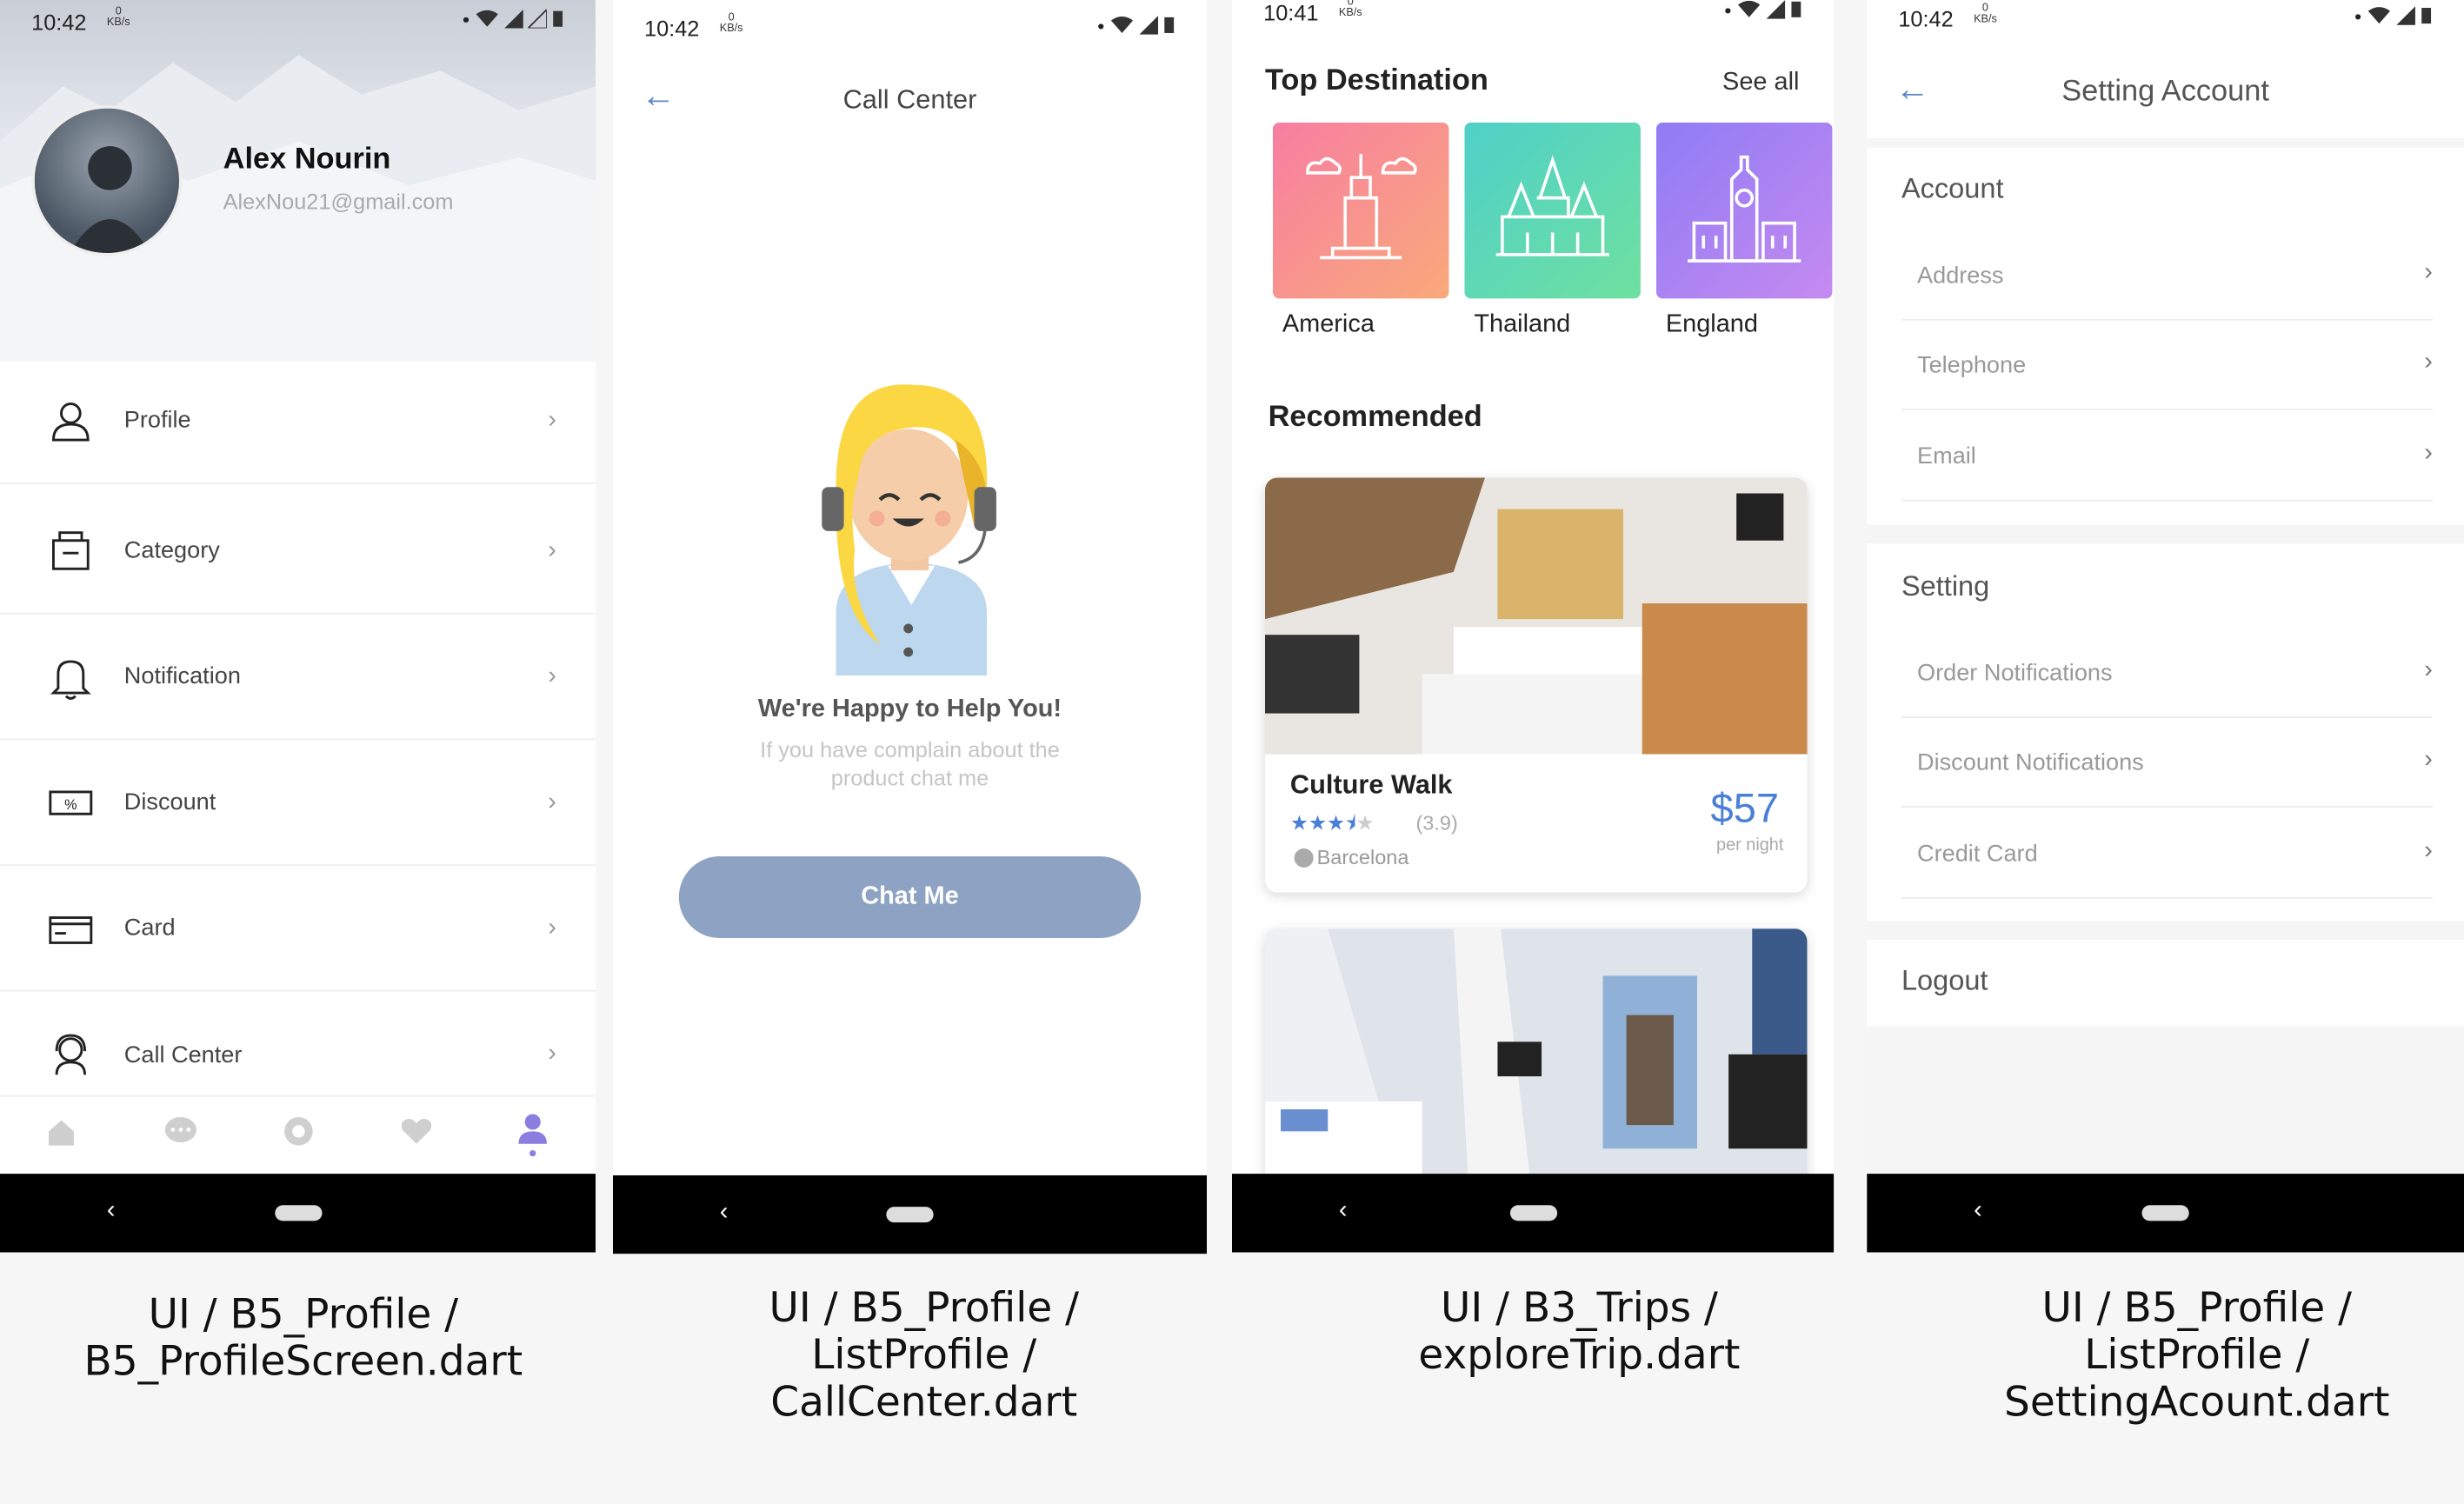 The width and height of the screenshot is (2464, 1504). Describe the element at coordinates (71, 422) in the screenshot. I see `user-icon` at that location.